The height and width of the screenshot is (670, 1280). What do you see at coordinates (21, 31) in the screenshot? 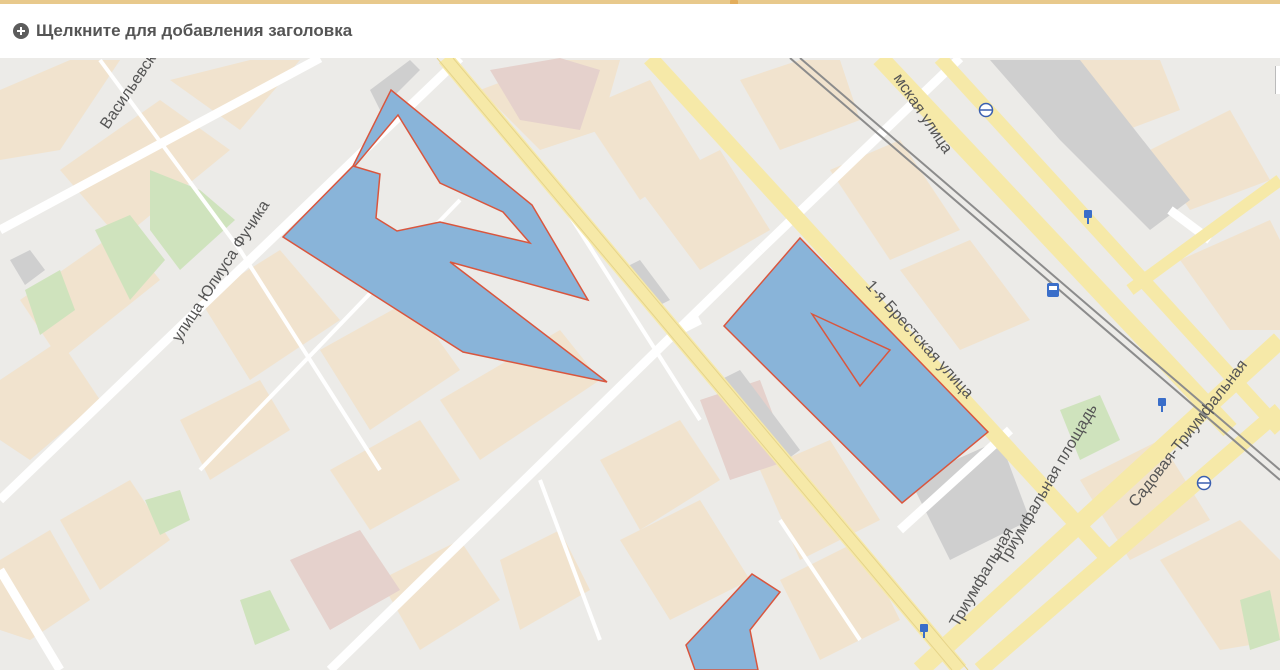
I see `plus-circle-icon` at bounding box center [21, 31].